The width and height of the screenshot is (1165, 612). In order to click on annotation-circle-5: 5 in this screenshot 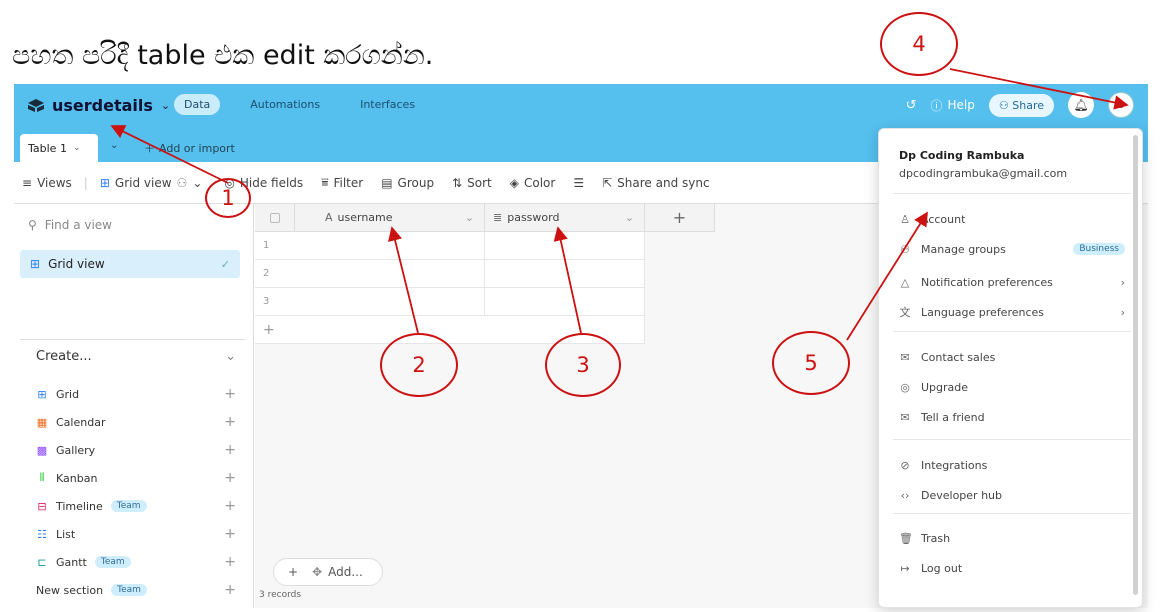, I will do `click(811, 363)`.